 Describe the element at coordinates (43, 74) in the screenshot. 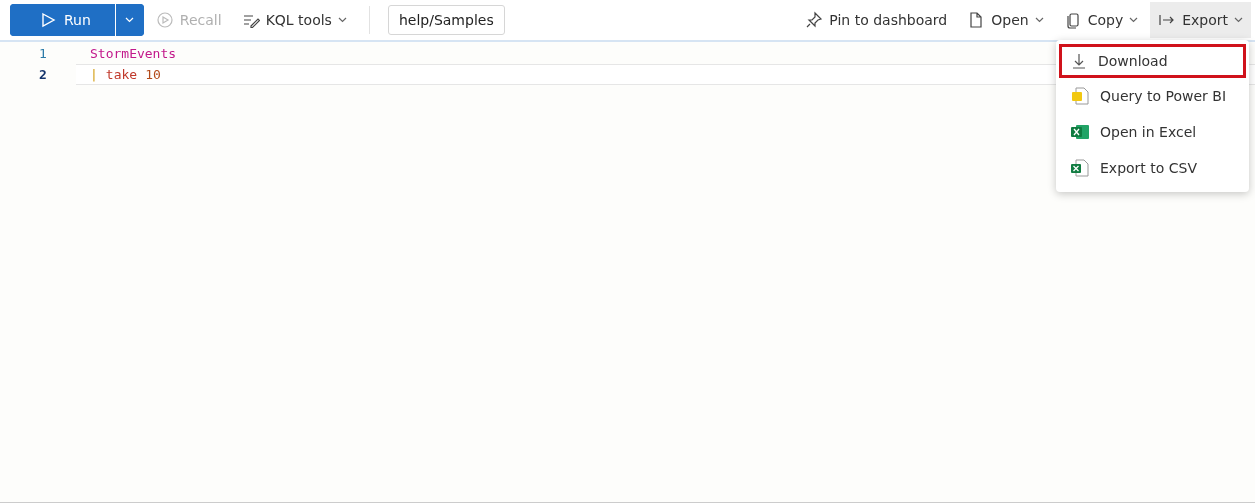

I see `line-number: 2` at that location.